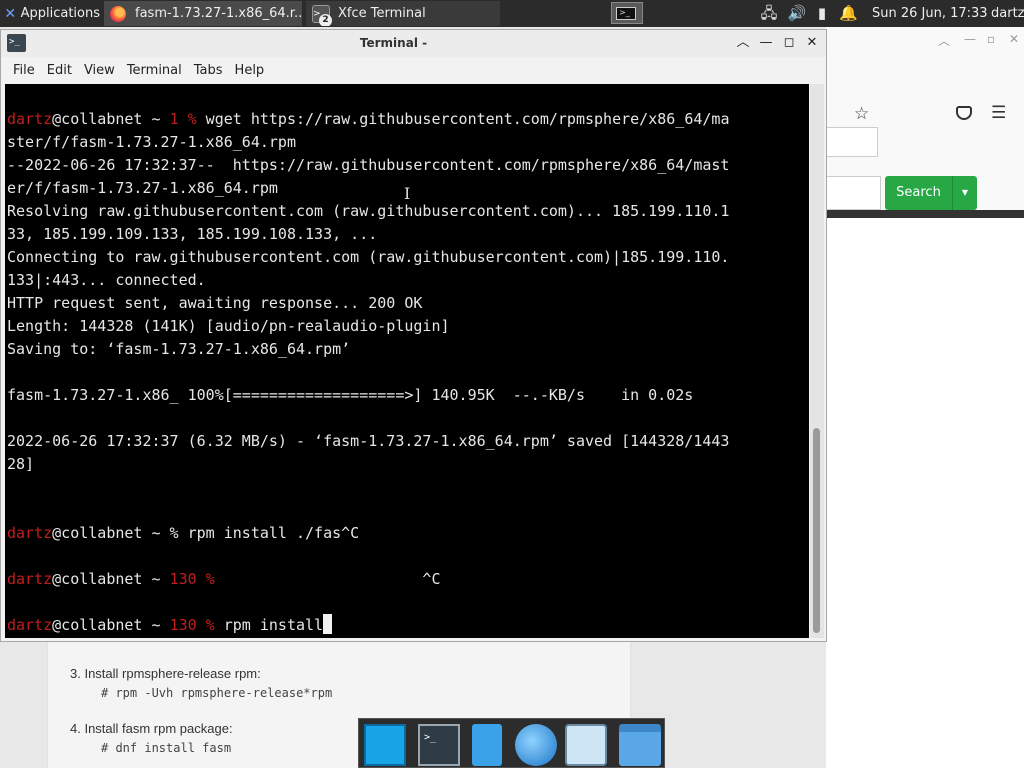  I want to click on workspace-switcher: >_, so click(627, 13).